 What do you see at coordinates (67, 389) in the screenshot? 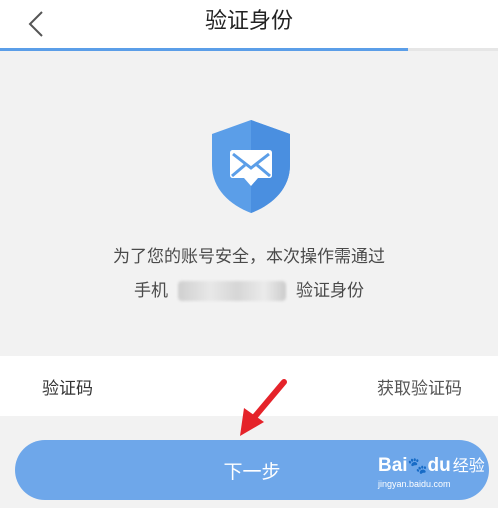
I see `verification-code-label: 验证码` at bounding box center [67, 389].